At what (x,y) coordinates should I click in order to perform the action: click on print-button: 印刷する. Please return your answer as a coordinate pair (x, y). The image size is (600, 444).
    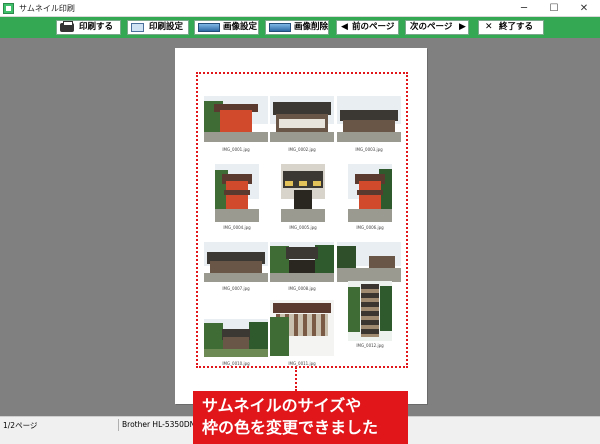
    Looking at the image, I should click on (88, 27).